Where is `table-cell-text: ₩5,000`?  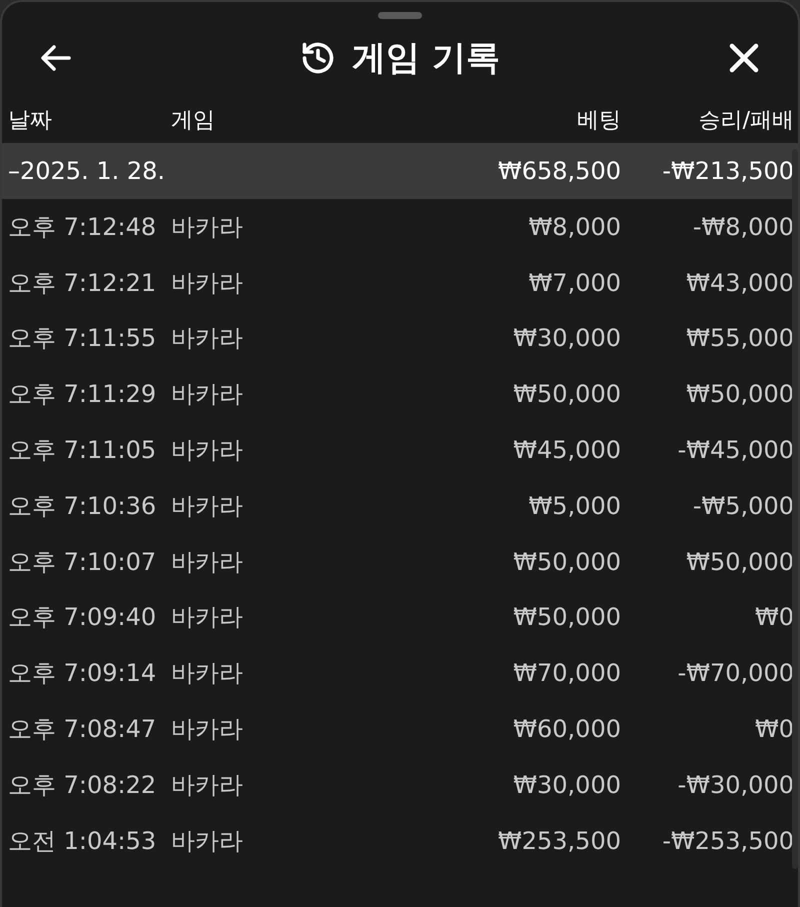 table-cell-text: ₩5,000 is located at coordinates (574, 506).